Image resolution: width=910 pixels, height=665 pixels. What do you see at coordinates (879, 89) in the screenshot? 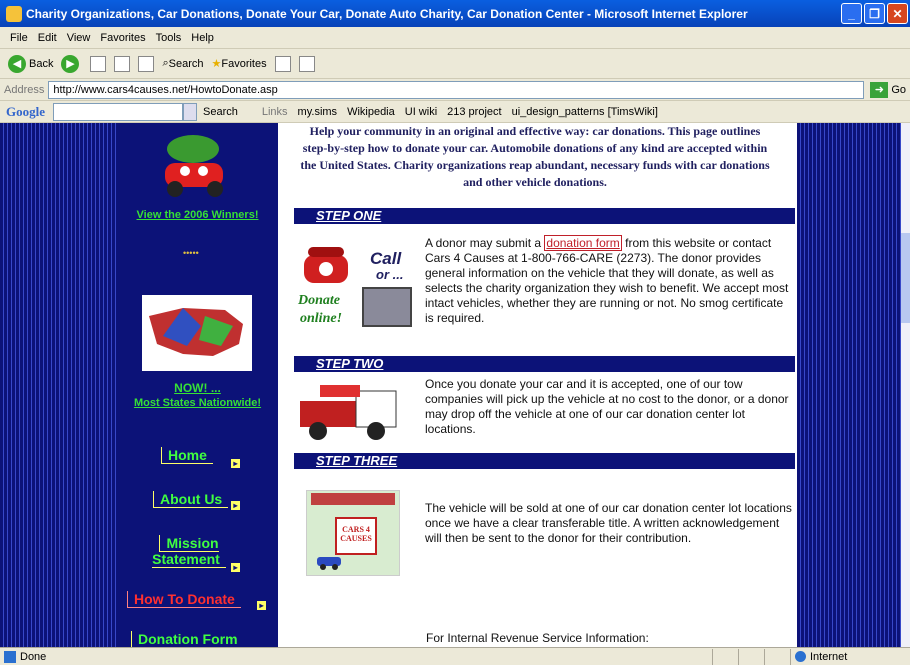
I see `go-arrow-icon: ➜` at bounding box center [879, 89].